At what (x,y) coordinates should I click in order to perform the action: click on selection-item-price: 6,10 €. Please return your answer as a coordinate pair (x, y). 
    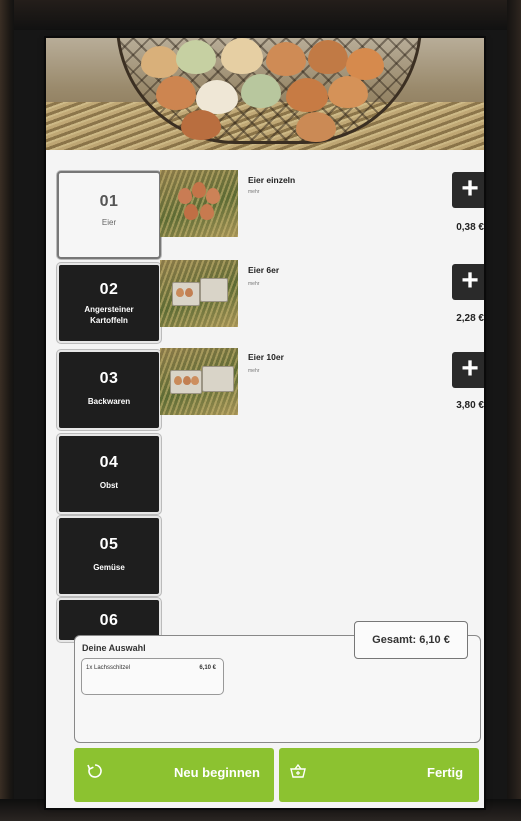
    Looking at the image, I should click on (207, 668).